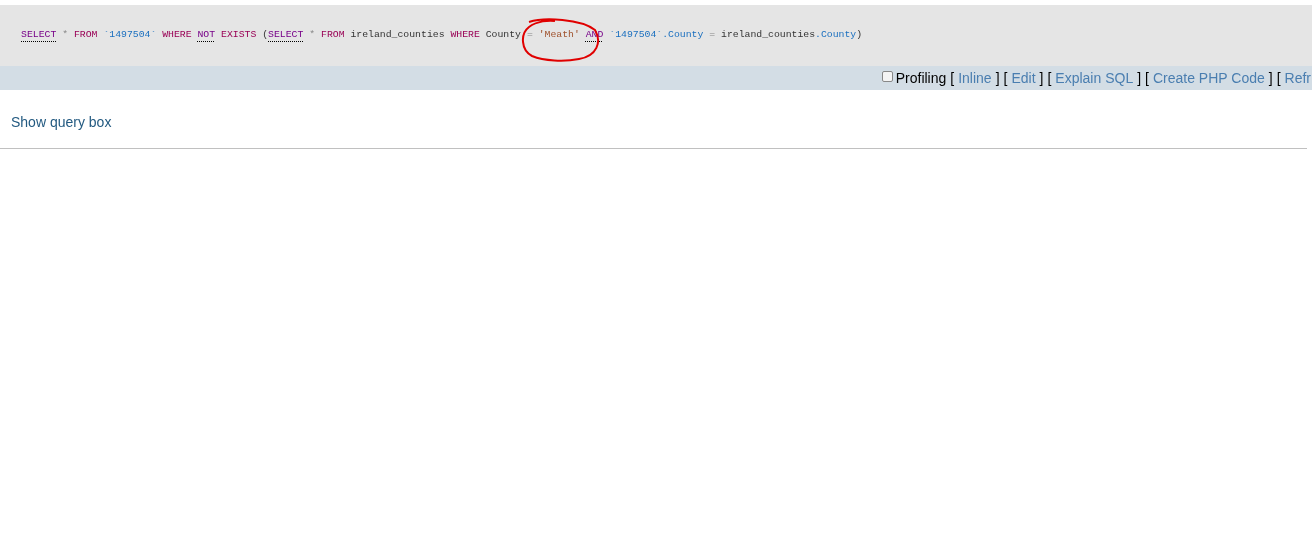 This screenshot has height=556, width=1312. What do you see at coordinates (921, 78) in the screenshot?
I see `profiling-label: Profiling` at bounding box center [921, 78].